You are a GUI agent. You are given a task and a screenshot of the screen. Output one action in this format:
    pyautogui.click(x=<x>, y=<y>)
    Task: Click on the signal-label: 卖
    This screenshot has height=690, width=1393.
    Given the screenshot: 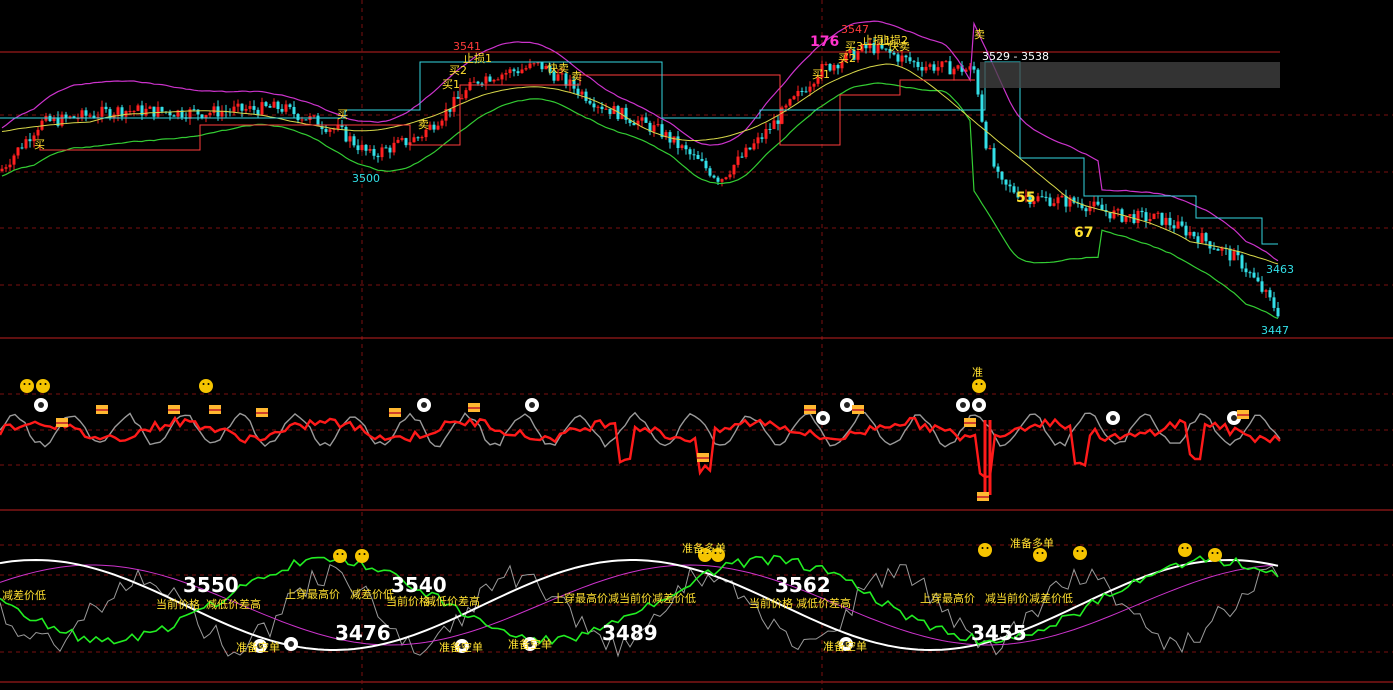 What is the action you would take?
    pyautogui.click(x=576, y=76)
    